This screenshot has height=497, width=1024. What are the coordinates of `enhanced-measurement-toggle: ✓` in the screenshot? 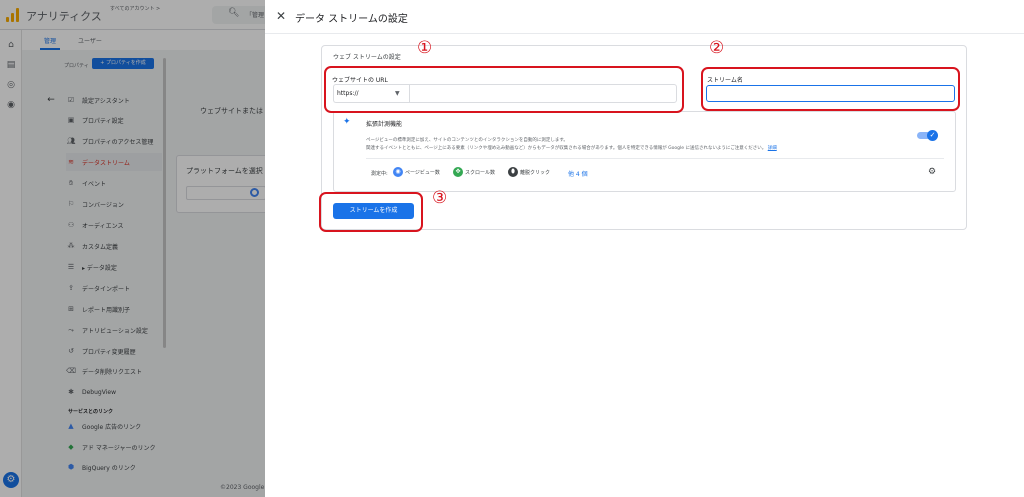 It's located at (927, 135).